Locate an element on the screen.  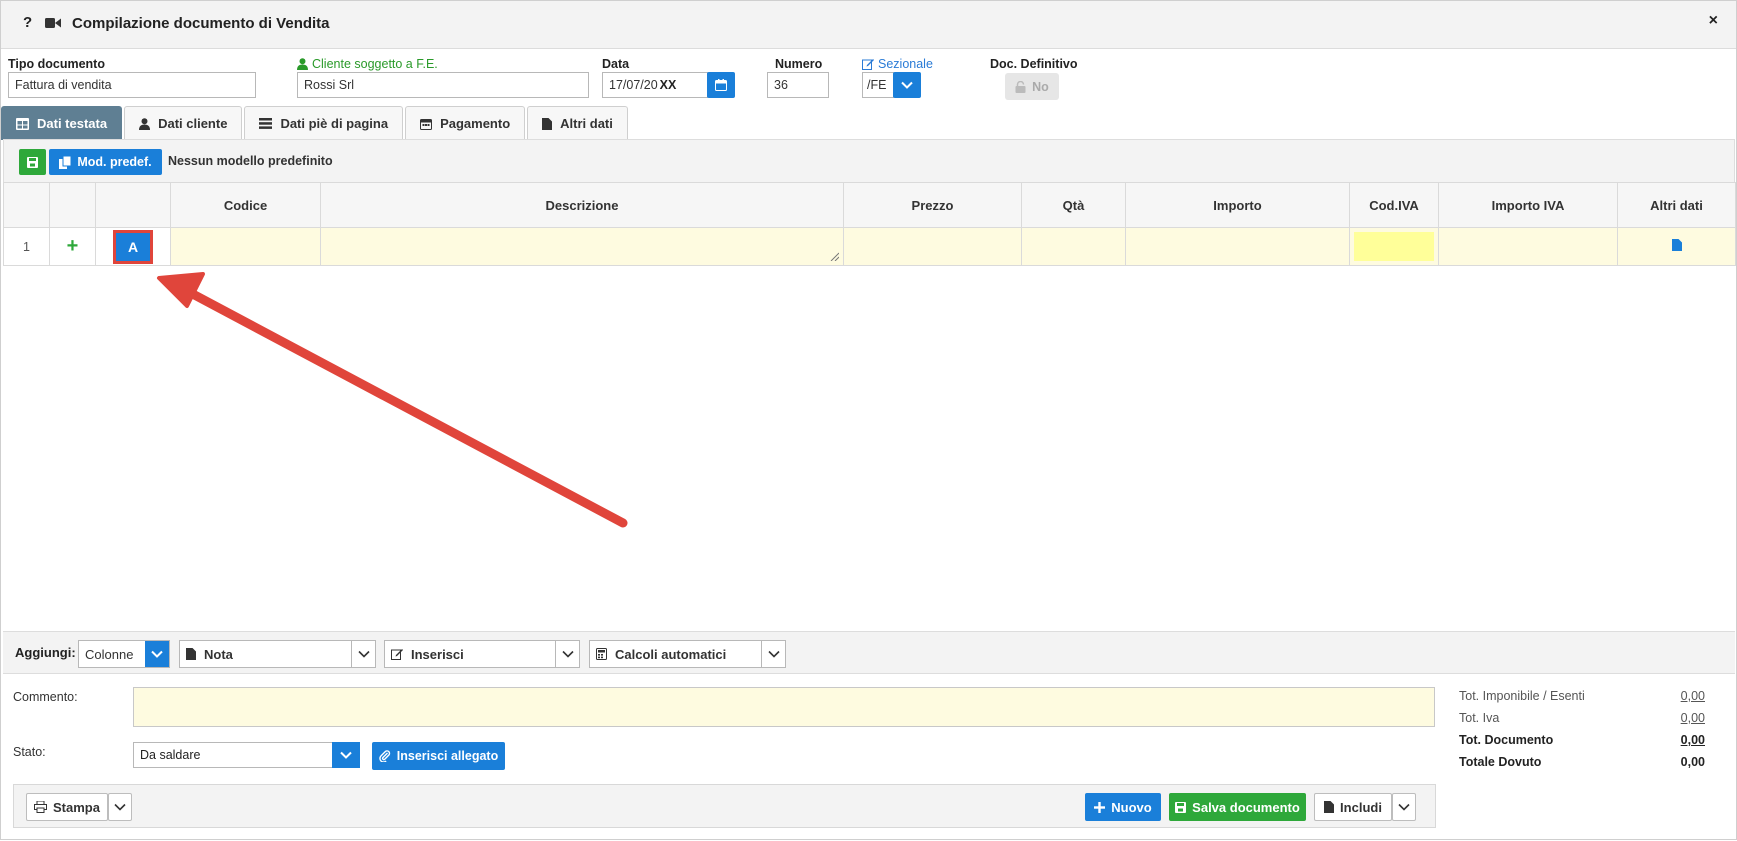
includi-options-button is located at coordinates (1404, 807).